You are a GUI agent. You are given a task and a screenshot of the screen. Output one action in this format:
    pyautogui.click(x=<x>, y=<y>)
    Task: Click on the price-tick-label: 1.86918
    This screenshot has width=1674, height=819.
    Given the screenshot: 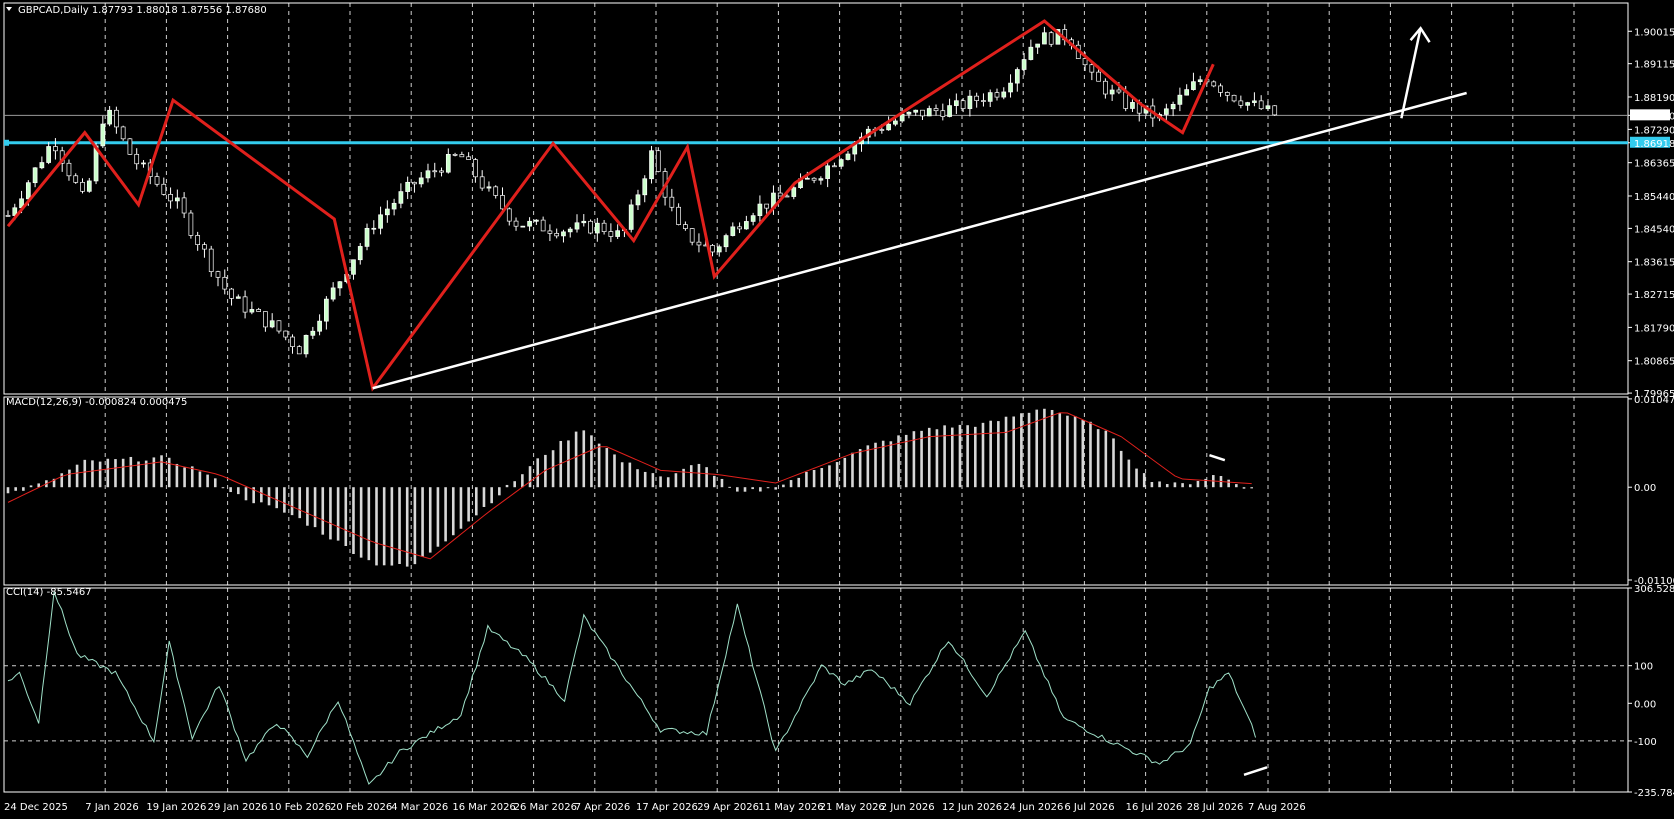 What is the action you would take?
    pyautogui.click(x=1654, y=144)
    